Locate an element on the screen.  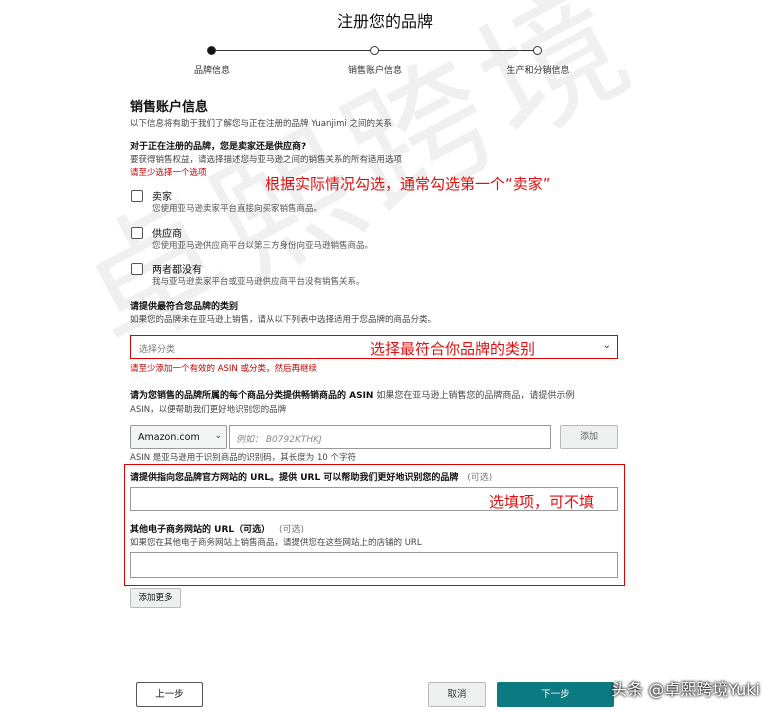
source-watermark: 头条 @卓熙跨境Yuki is located at coordinates (685, 689).